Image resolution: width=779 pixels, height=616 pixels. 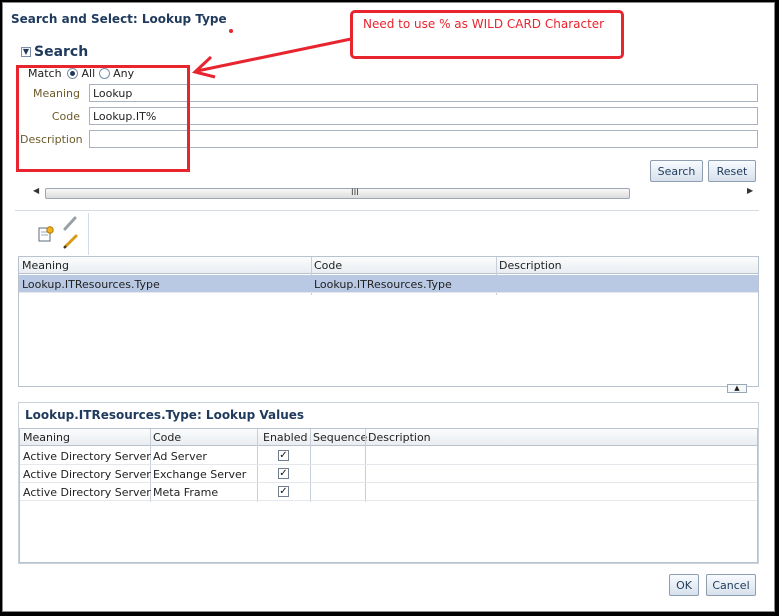 I want to click on col-sequence: Sequence, so click(x=340, y=437).